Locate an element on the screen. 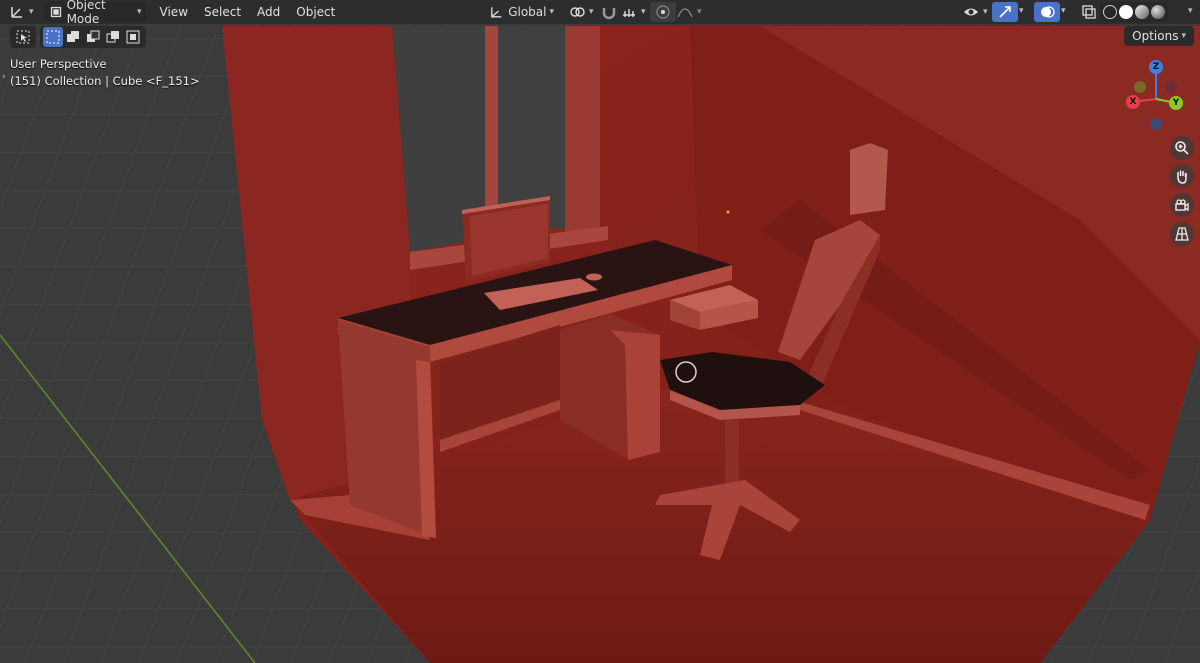 This screenshot has height=663, width=1200. link-icon is located at coordinates (577, 12).